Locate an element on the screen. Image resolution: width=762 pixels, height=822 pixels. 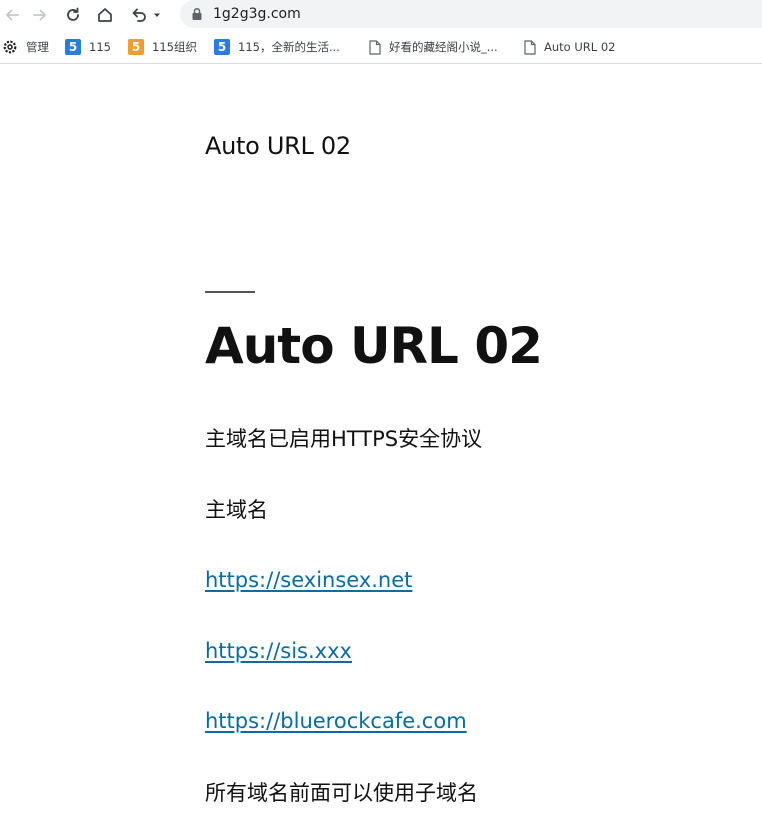
undo-arrow-icon is located at coordinates (139, 15).